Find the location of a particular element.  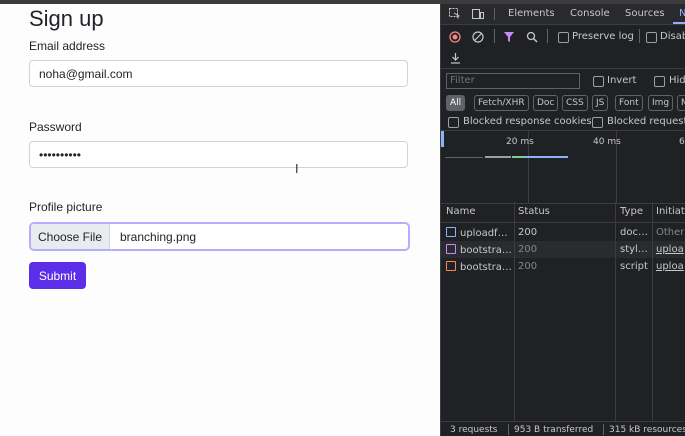

search-icon is located at coordinates (532, 38).